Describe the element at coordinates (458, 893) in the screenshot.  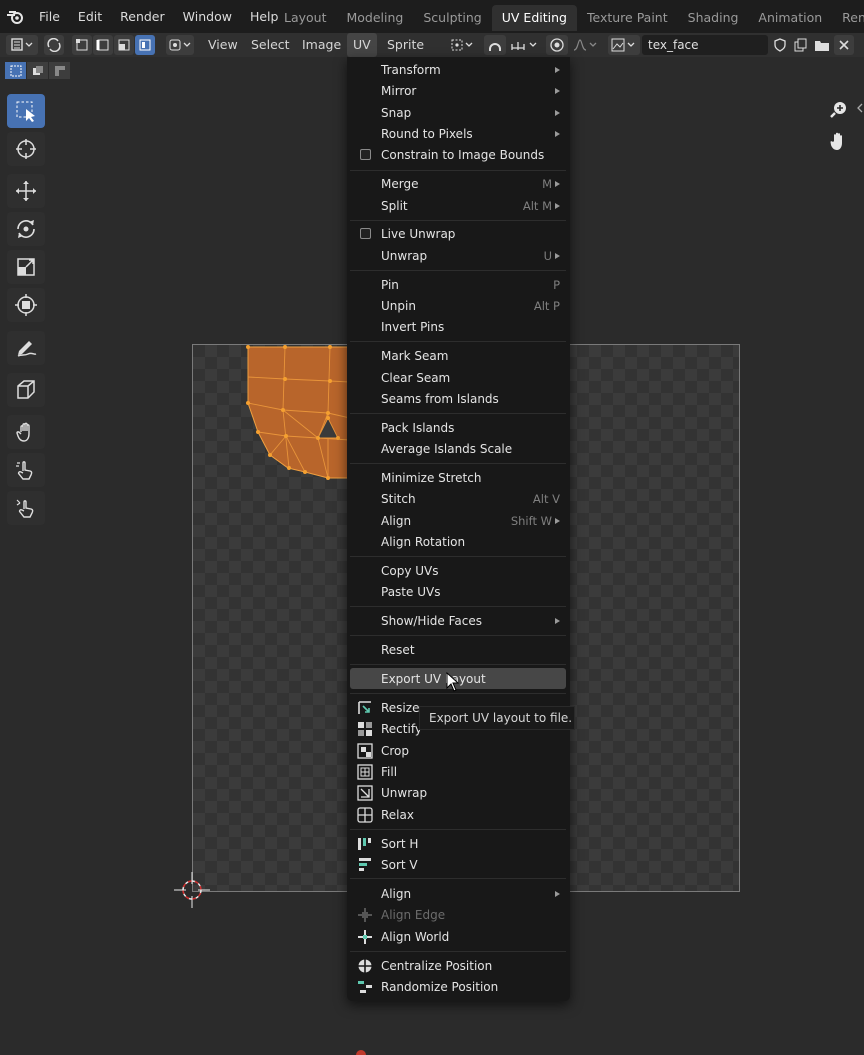
I see `menu-item-align: Align` at that location.